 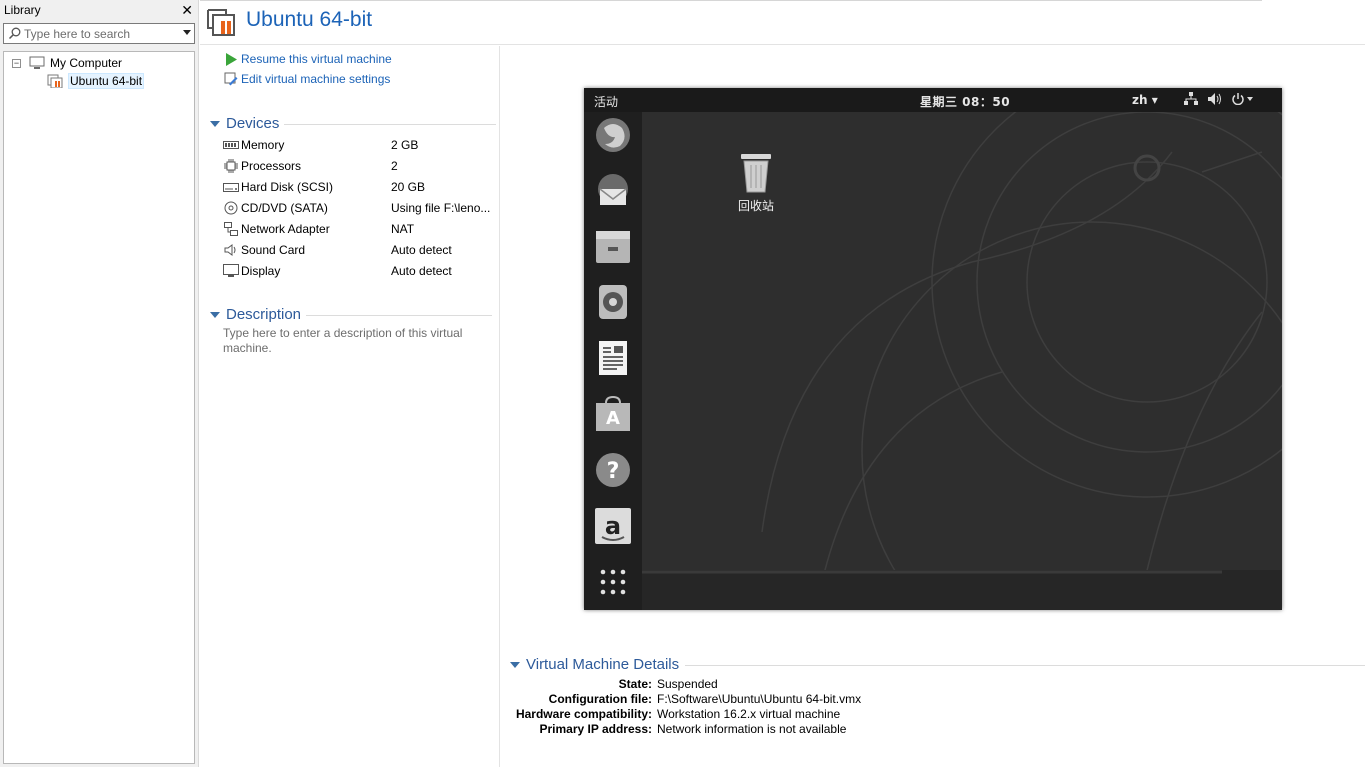 What do you see at coordinates (99, 10) in the screenshot?
I see `library-header: Library ✕` at bounding box center [99, 10].